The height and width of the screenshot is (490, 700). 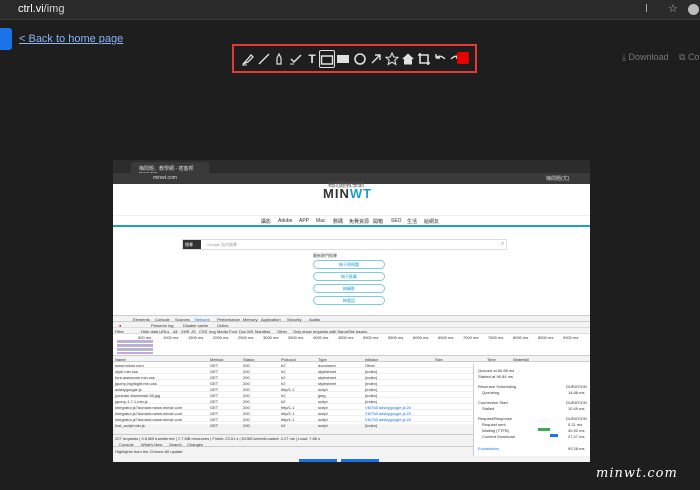 What do you see at coordinates (349, 276) in the screenshot?
I see `shot-pill: 梅干推薦` at bounding box center [349, 276].